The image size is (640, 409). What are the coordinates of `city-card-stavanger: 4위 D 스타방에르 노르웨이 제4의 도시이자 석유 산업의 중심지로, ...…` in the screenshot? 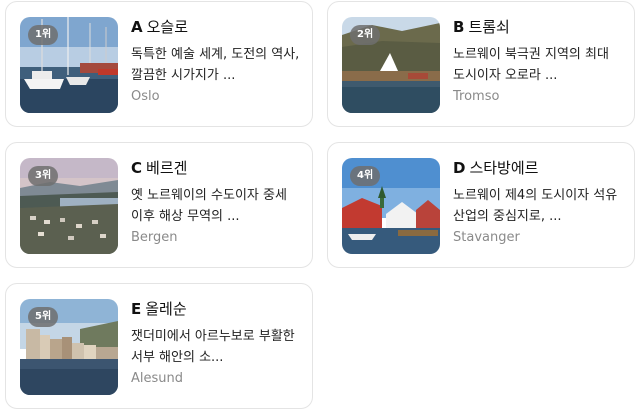 It's located at (481, 205).